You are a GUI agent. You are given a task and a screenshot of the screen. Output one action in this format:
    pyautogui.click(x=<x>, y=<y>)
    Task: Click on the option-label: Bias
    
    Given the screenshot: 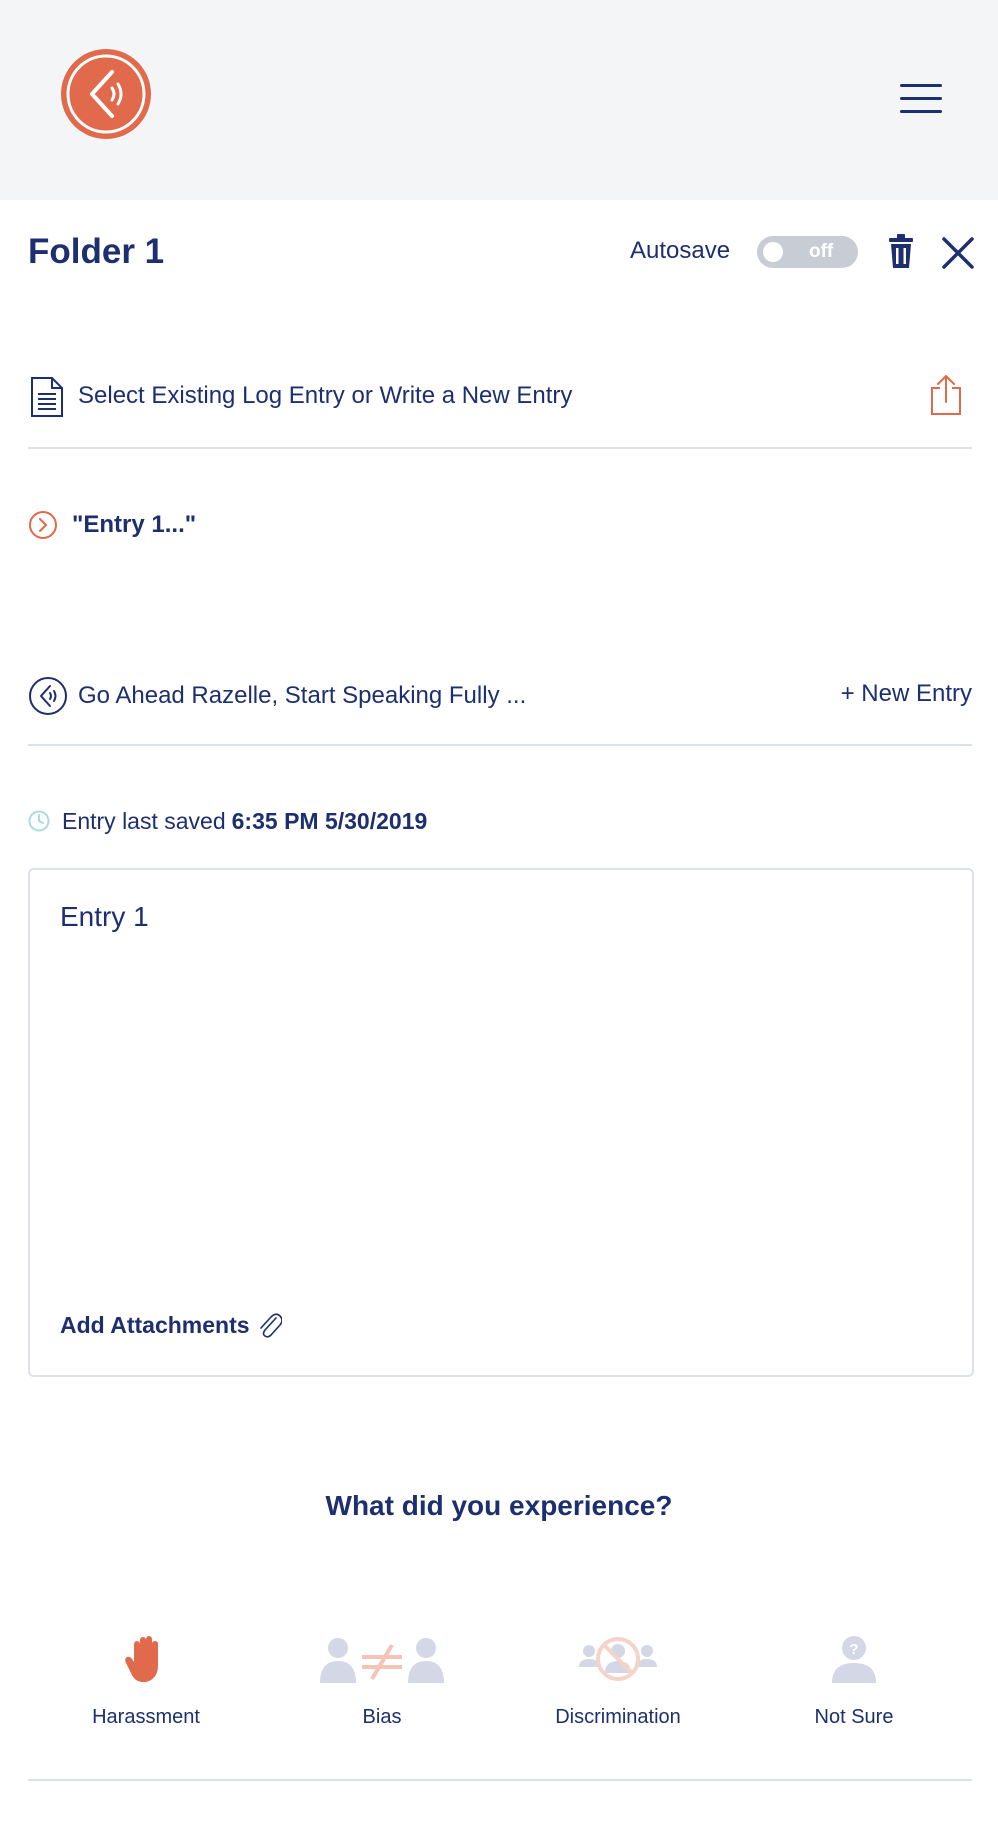 What is the action you would take?
    pyautogui.click(x=382, y=1717)
    